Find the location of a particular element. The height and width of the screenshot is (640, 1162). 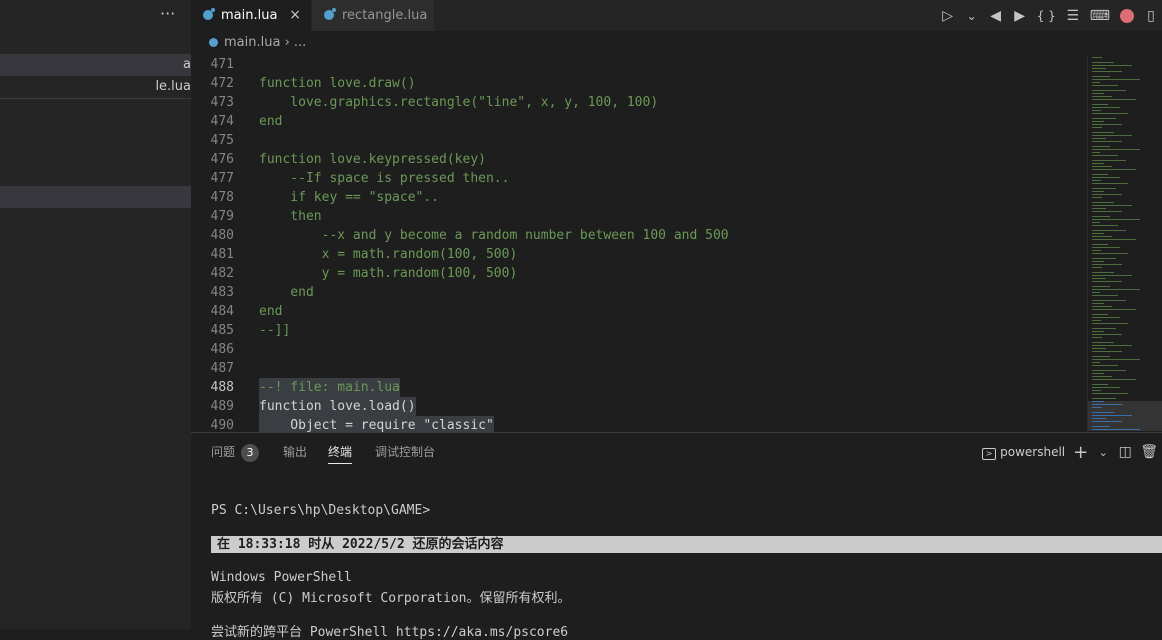

code-line: 489 function love.load() is located at coordinates (639, 406).